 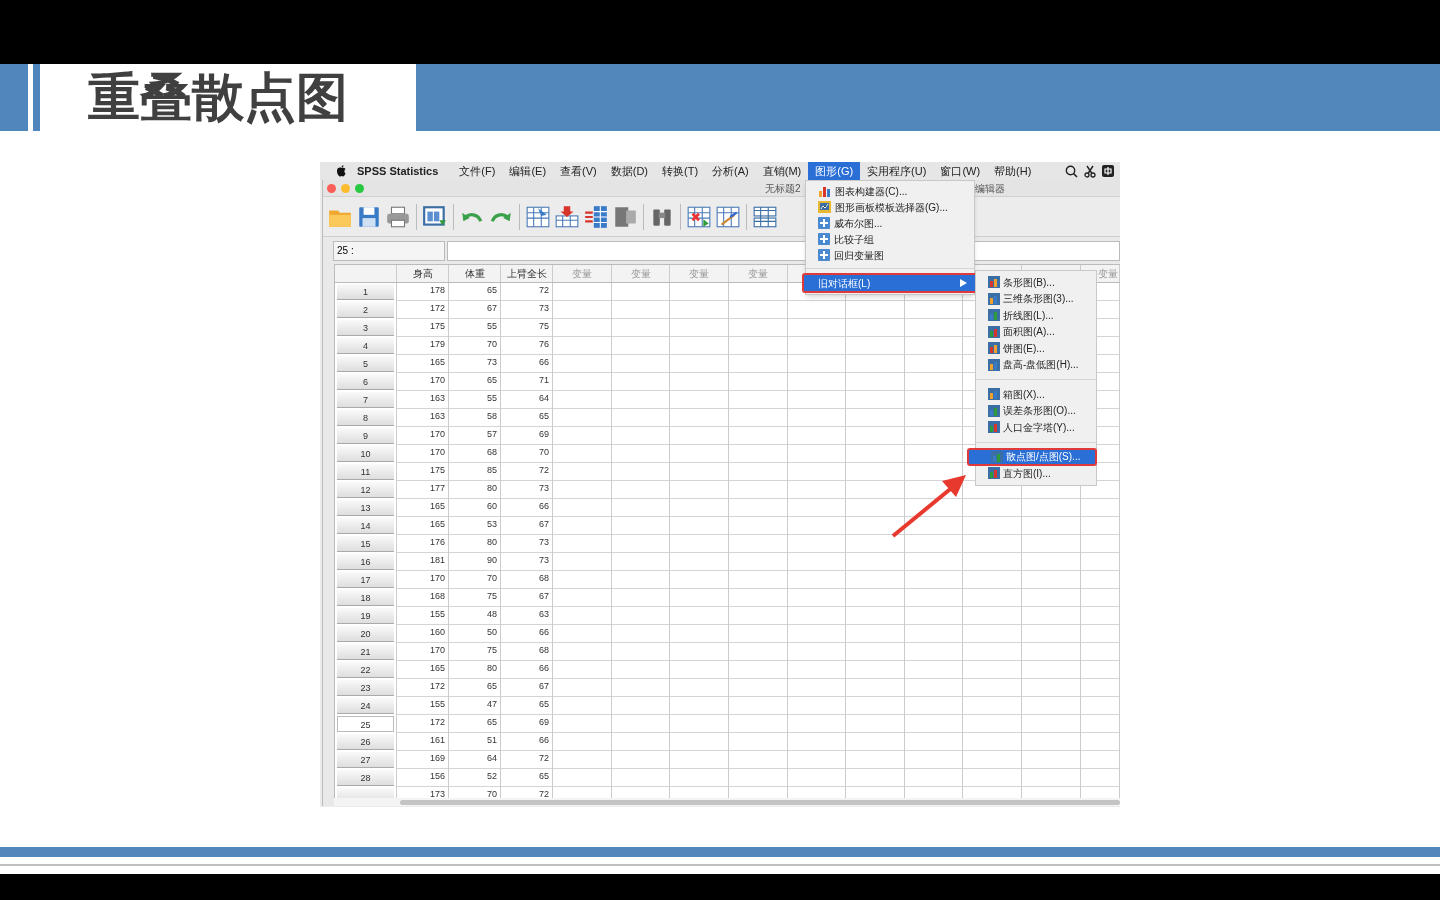 I want to click on table-cell: 57, so click(x=475, y=436).